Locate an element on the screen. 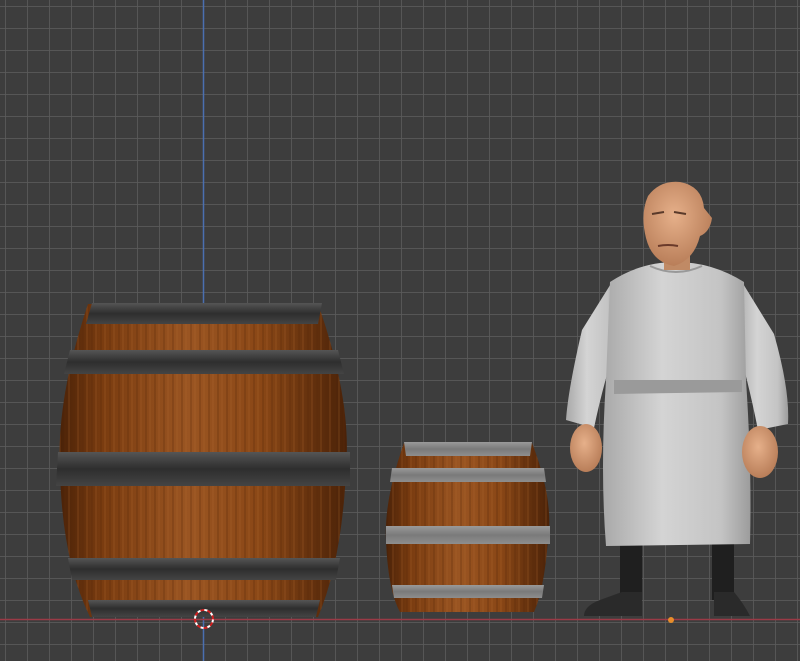 The width and height of the screenshot is (800, 661). right-hand is located at coordinates (760, 452).